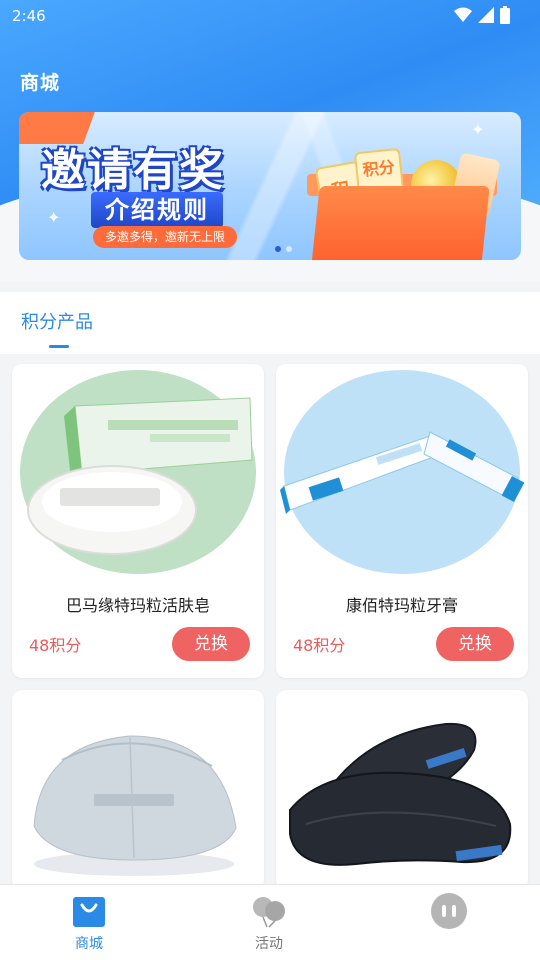 This screenshot has height=960, width=540. What do you see at coordinates (59, 346) in the screenshot?
I see `tab-indicator` at bounding box center [59, 346].